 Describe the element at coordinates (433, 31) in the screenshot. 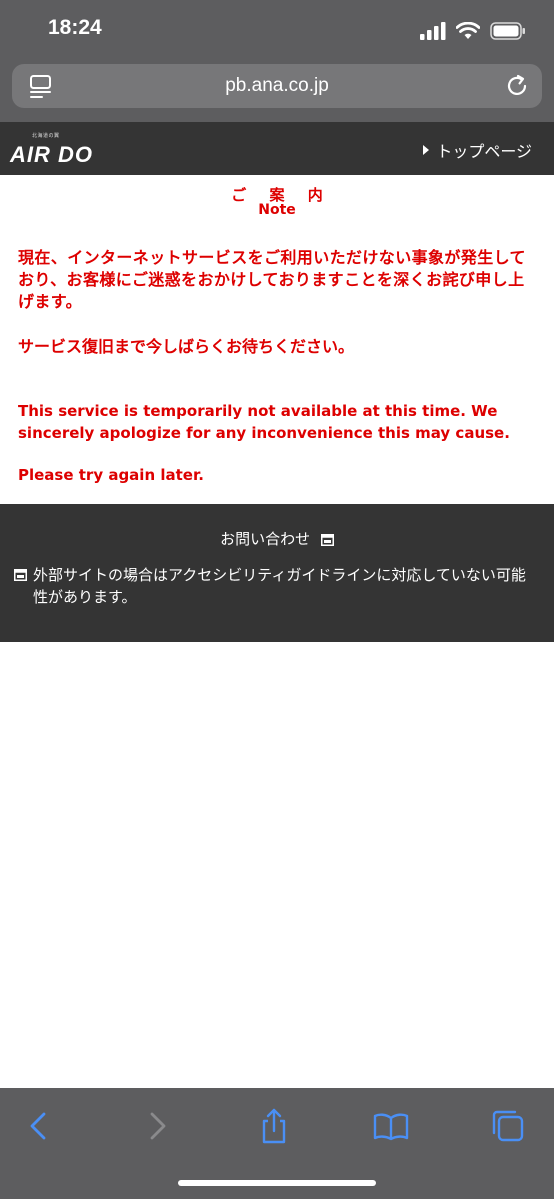

I see `cellular-signal-icon` at that location.